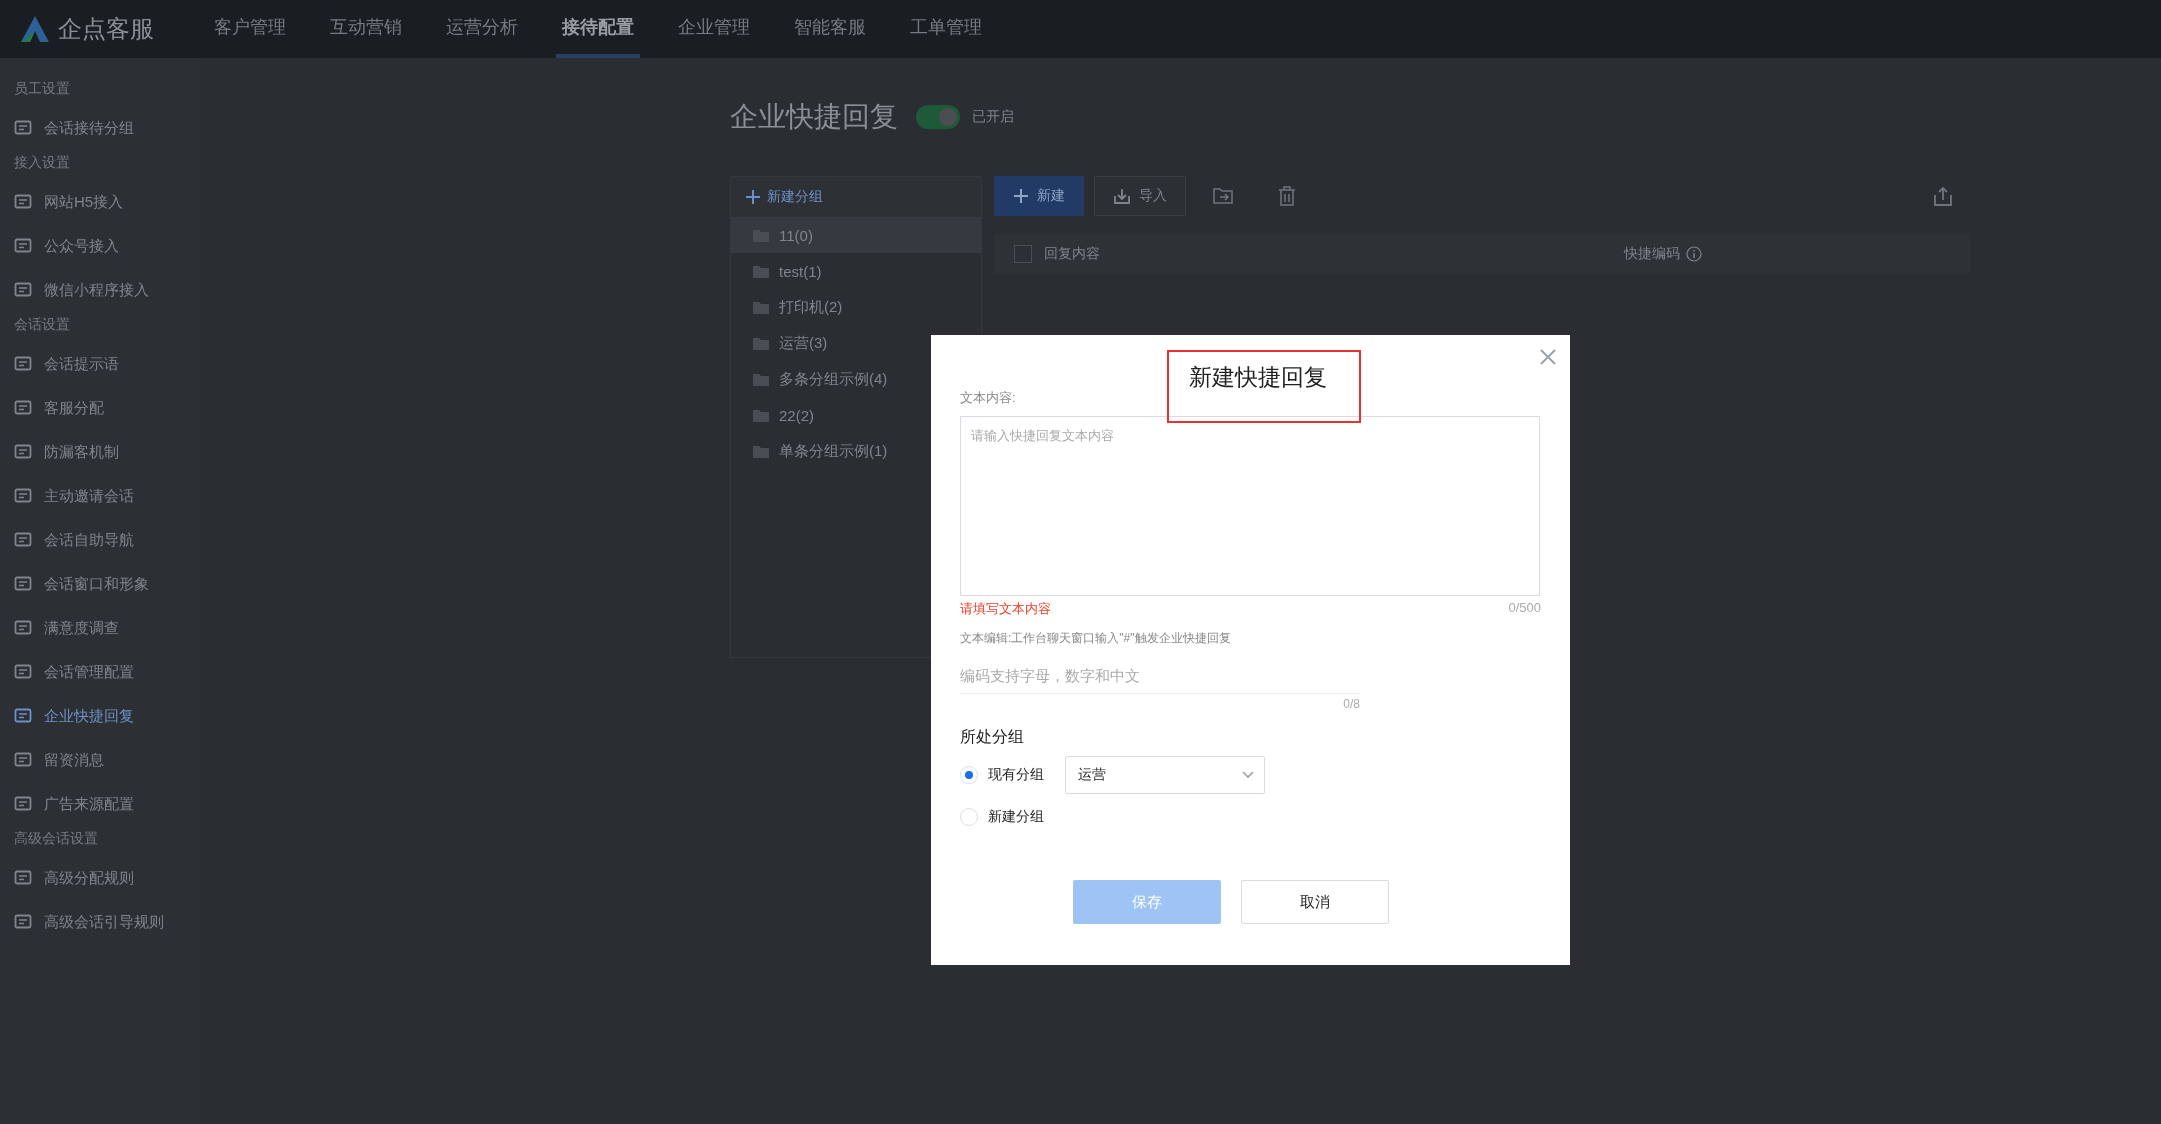  What do you see at coordinates (100, 804) in the screenshot?
I see `sidebar-item: 广告来源配置` at bounding box center [100, 804].